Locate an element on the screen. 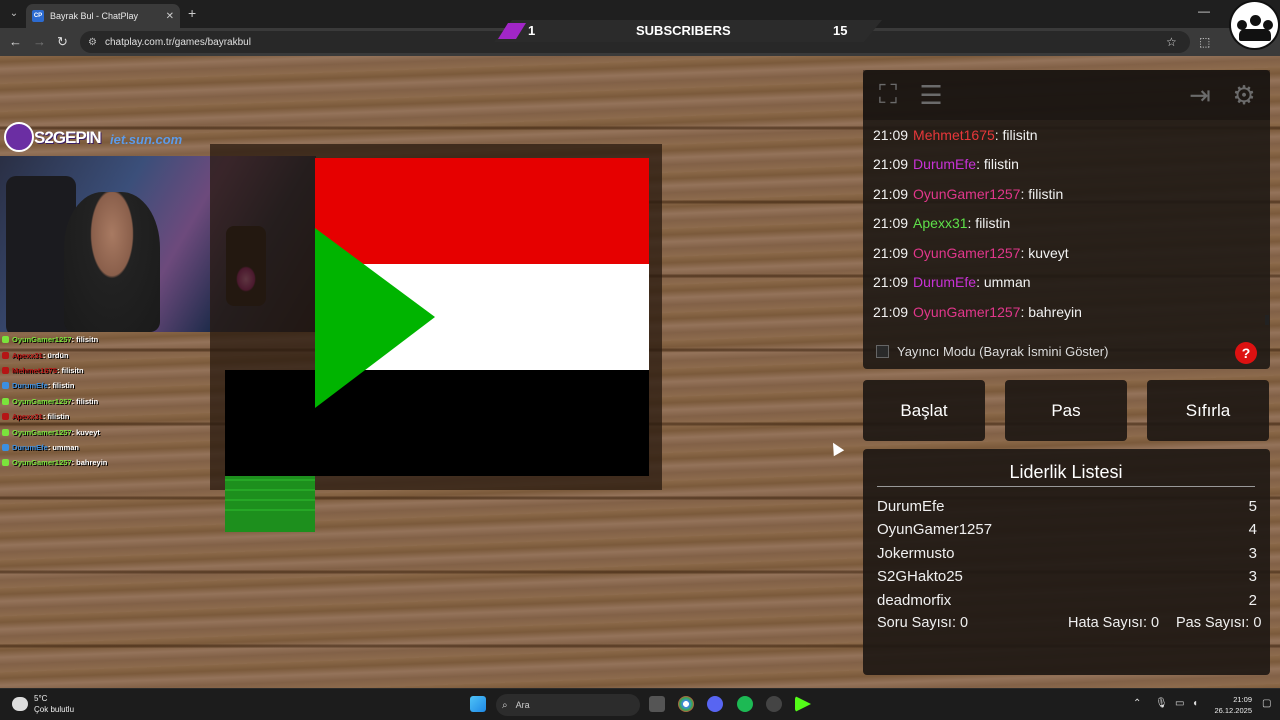  chat-text: : umman is located at coordinates (1003, 282).